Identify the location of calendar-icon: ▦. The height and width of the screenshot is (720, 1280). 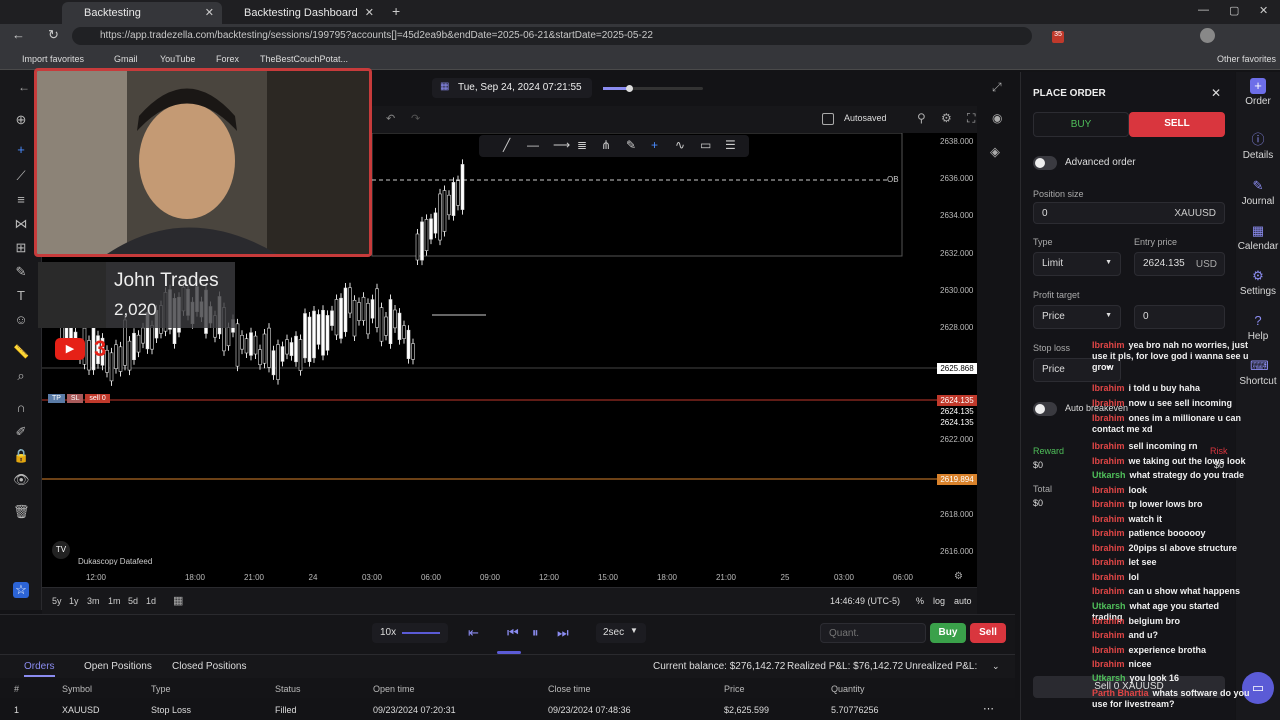
(178, 600).